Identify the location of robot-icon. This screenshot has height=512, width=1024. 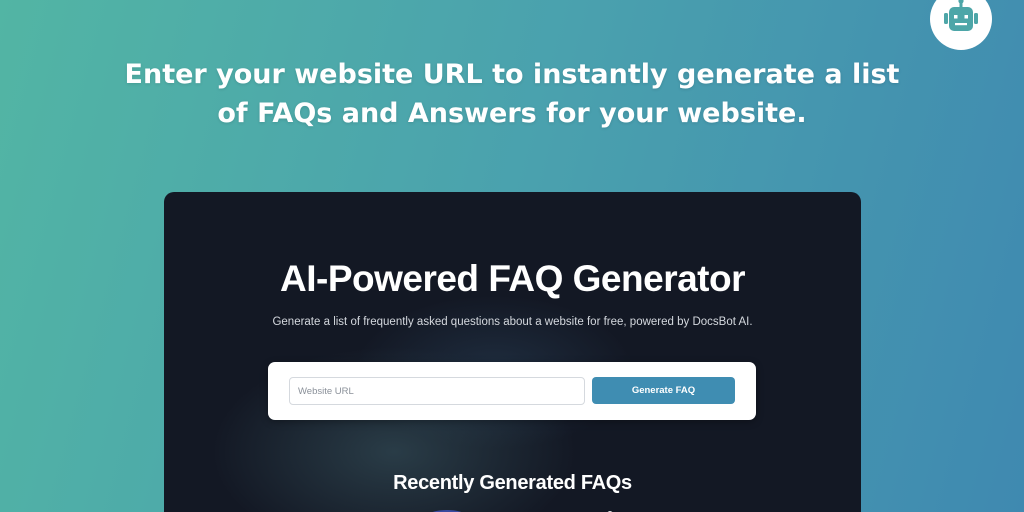
(961, 15).